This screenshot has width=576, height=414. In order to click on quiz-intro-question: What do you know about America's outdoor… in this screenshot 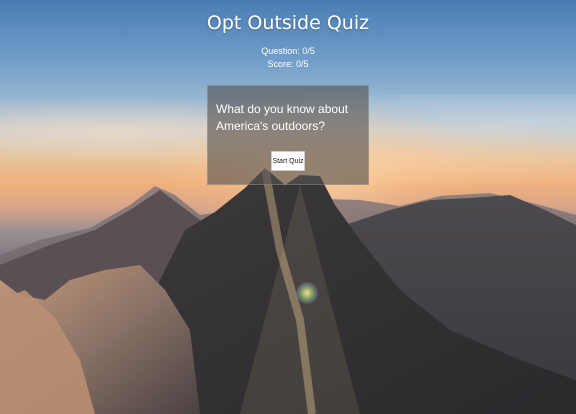, I will do `click(282, 117)`.